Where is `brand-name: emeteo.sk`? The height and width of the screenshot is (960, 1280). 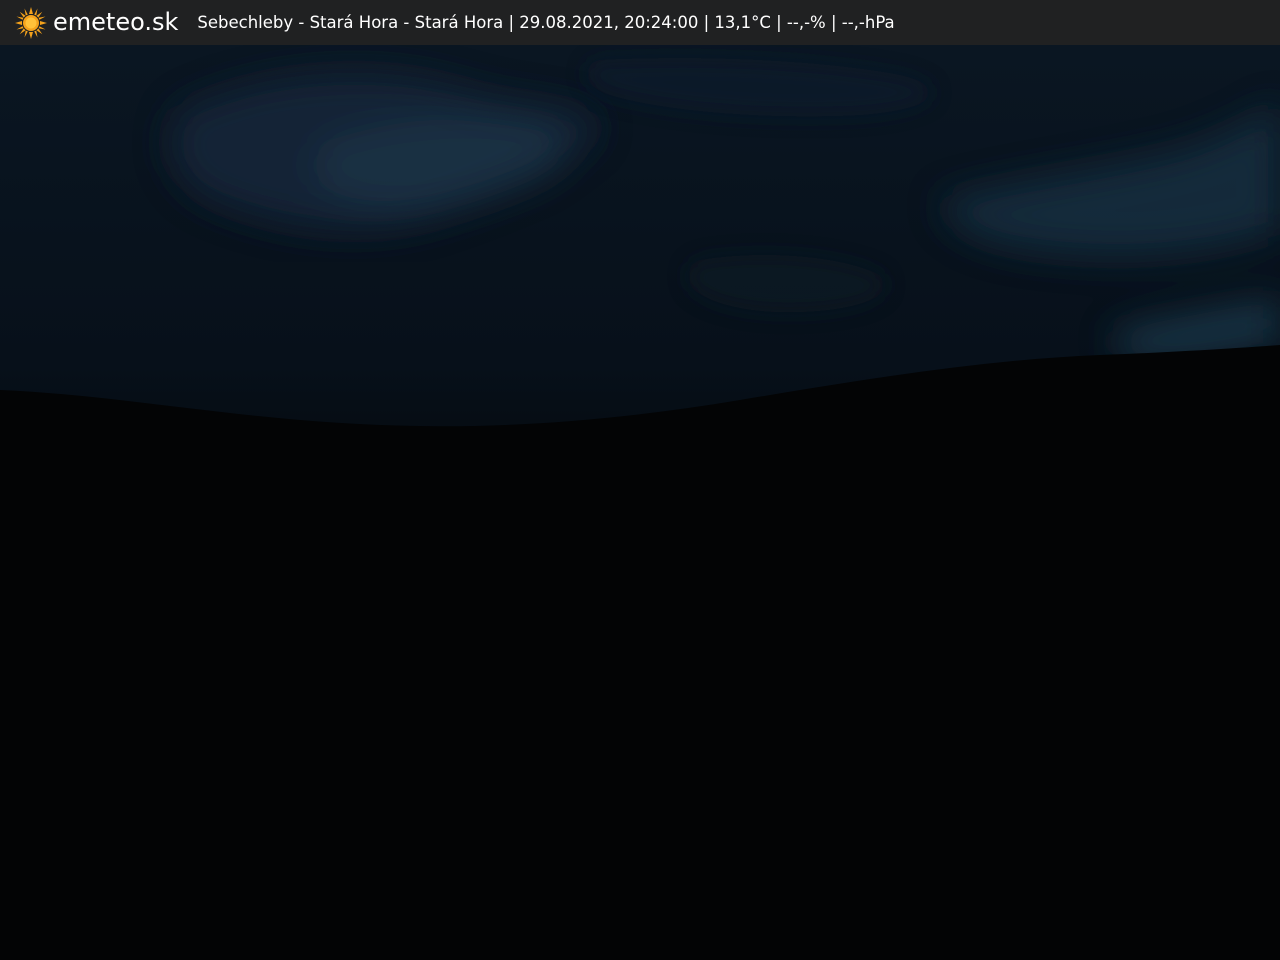
brand-name: emeteo.sk is located at coordinates (115, 22).